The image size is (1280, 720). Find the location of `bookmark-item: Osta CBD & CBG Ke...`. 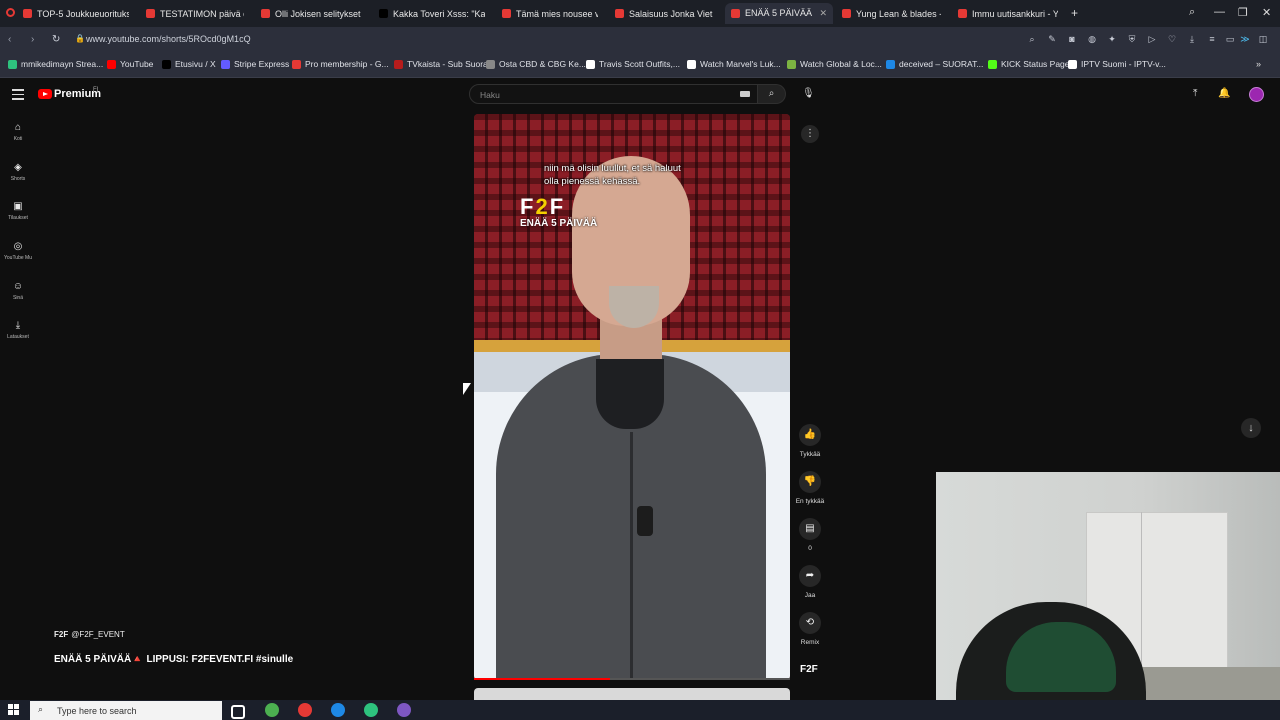

bookmark-item: Osta CBD & CBG Ke... is located at coordinates (536, 64).